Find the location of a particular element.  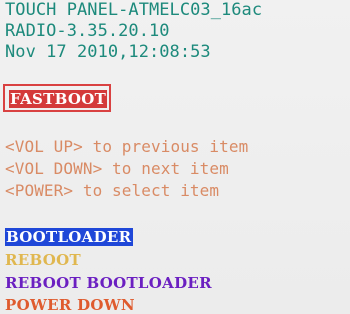

instruction-power: <POWER> to select item is located at coordinates (112, 190).